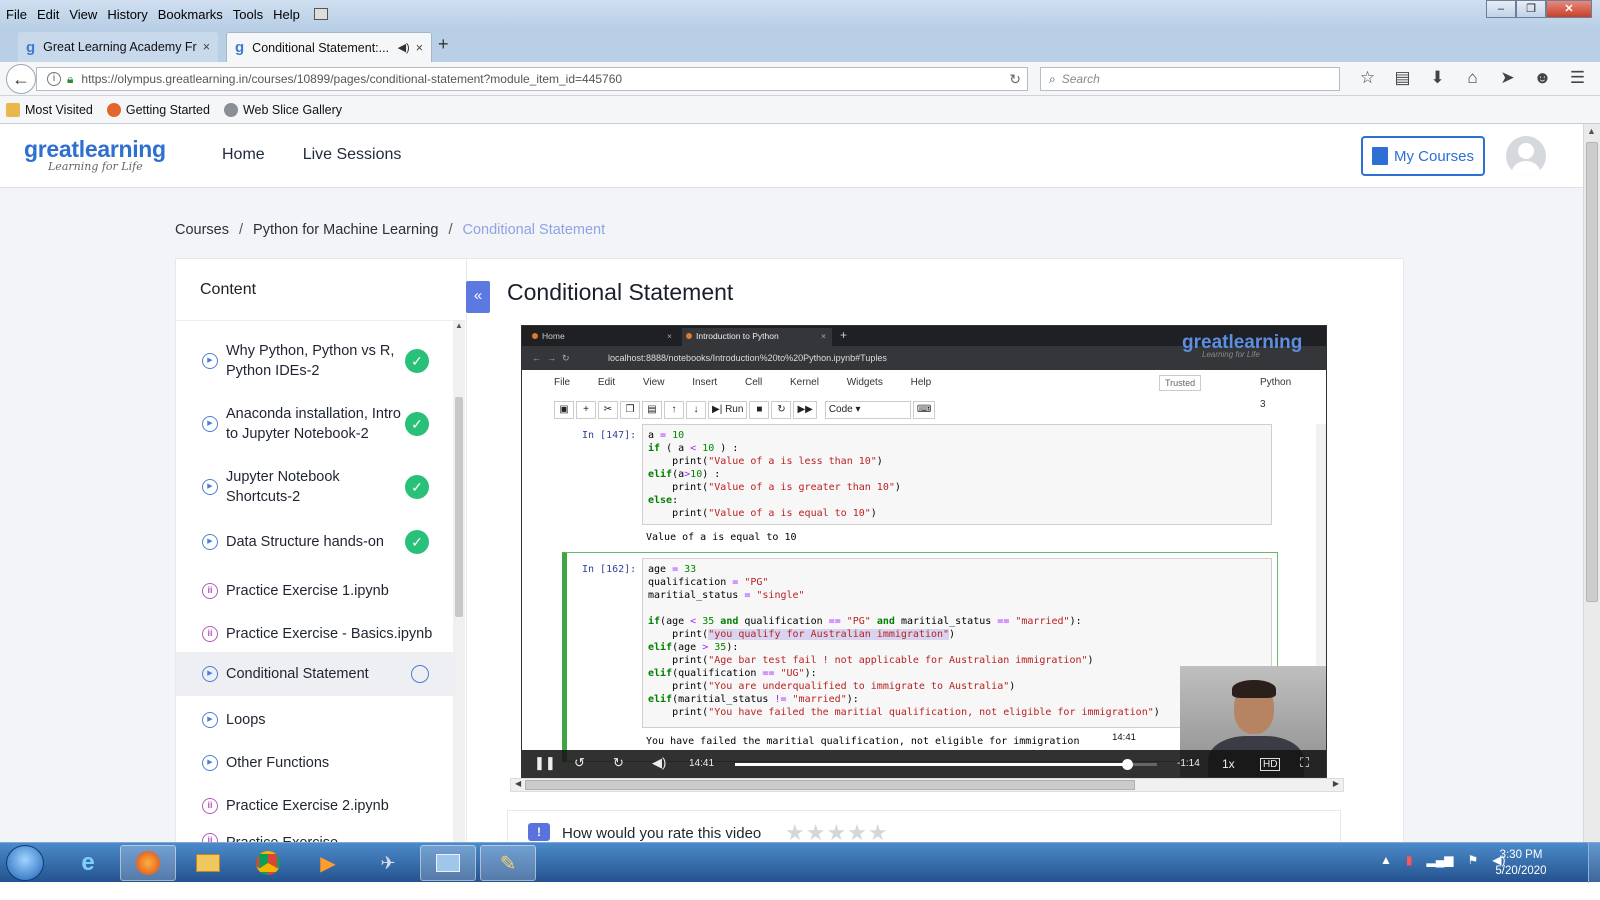  Describe the element at coordinates (1569, 9) in the screenshot. I see `window-close-button: ✕` at that location.